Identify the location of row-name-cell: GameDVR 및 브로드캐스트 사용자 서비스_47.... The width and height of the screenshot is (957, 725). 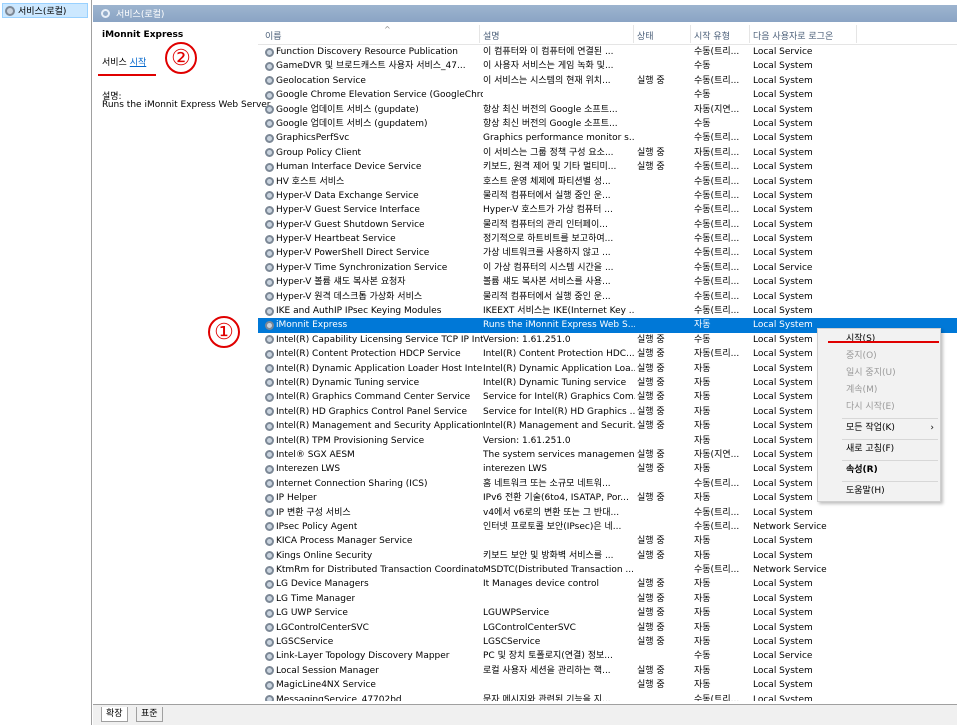
(374, 66).